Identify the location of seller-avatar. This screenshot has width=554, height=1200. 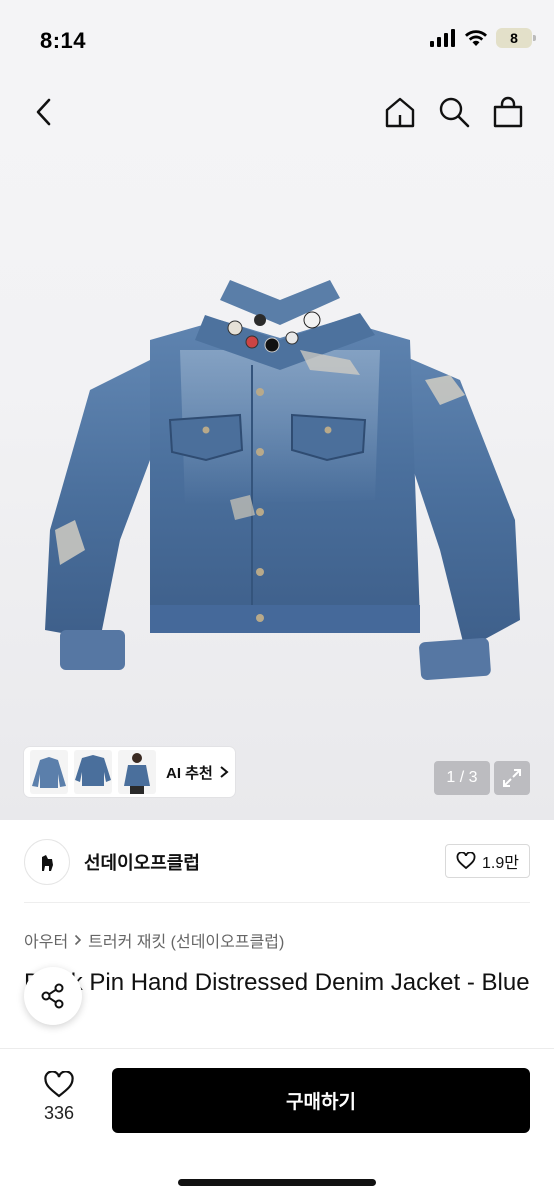
(47, 862).